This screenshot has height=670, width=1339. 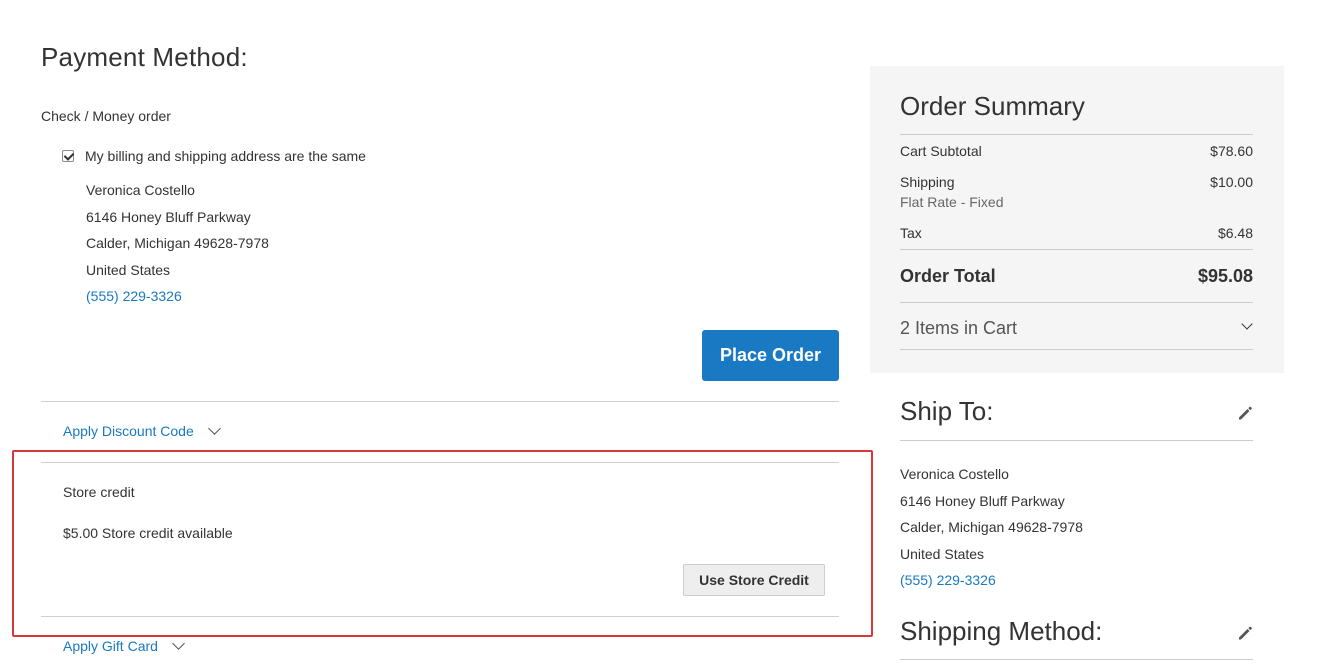 I want to click on ship-to-title: Ship To:, so click(x=947, y=411).